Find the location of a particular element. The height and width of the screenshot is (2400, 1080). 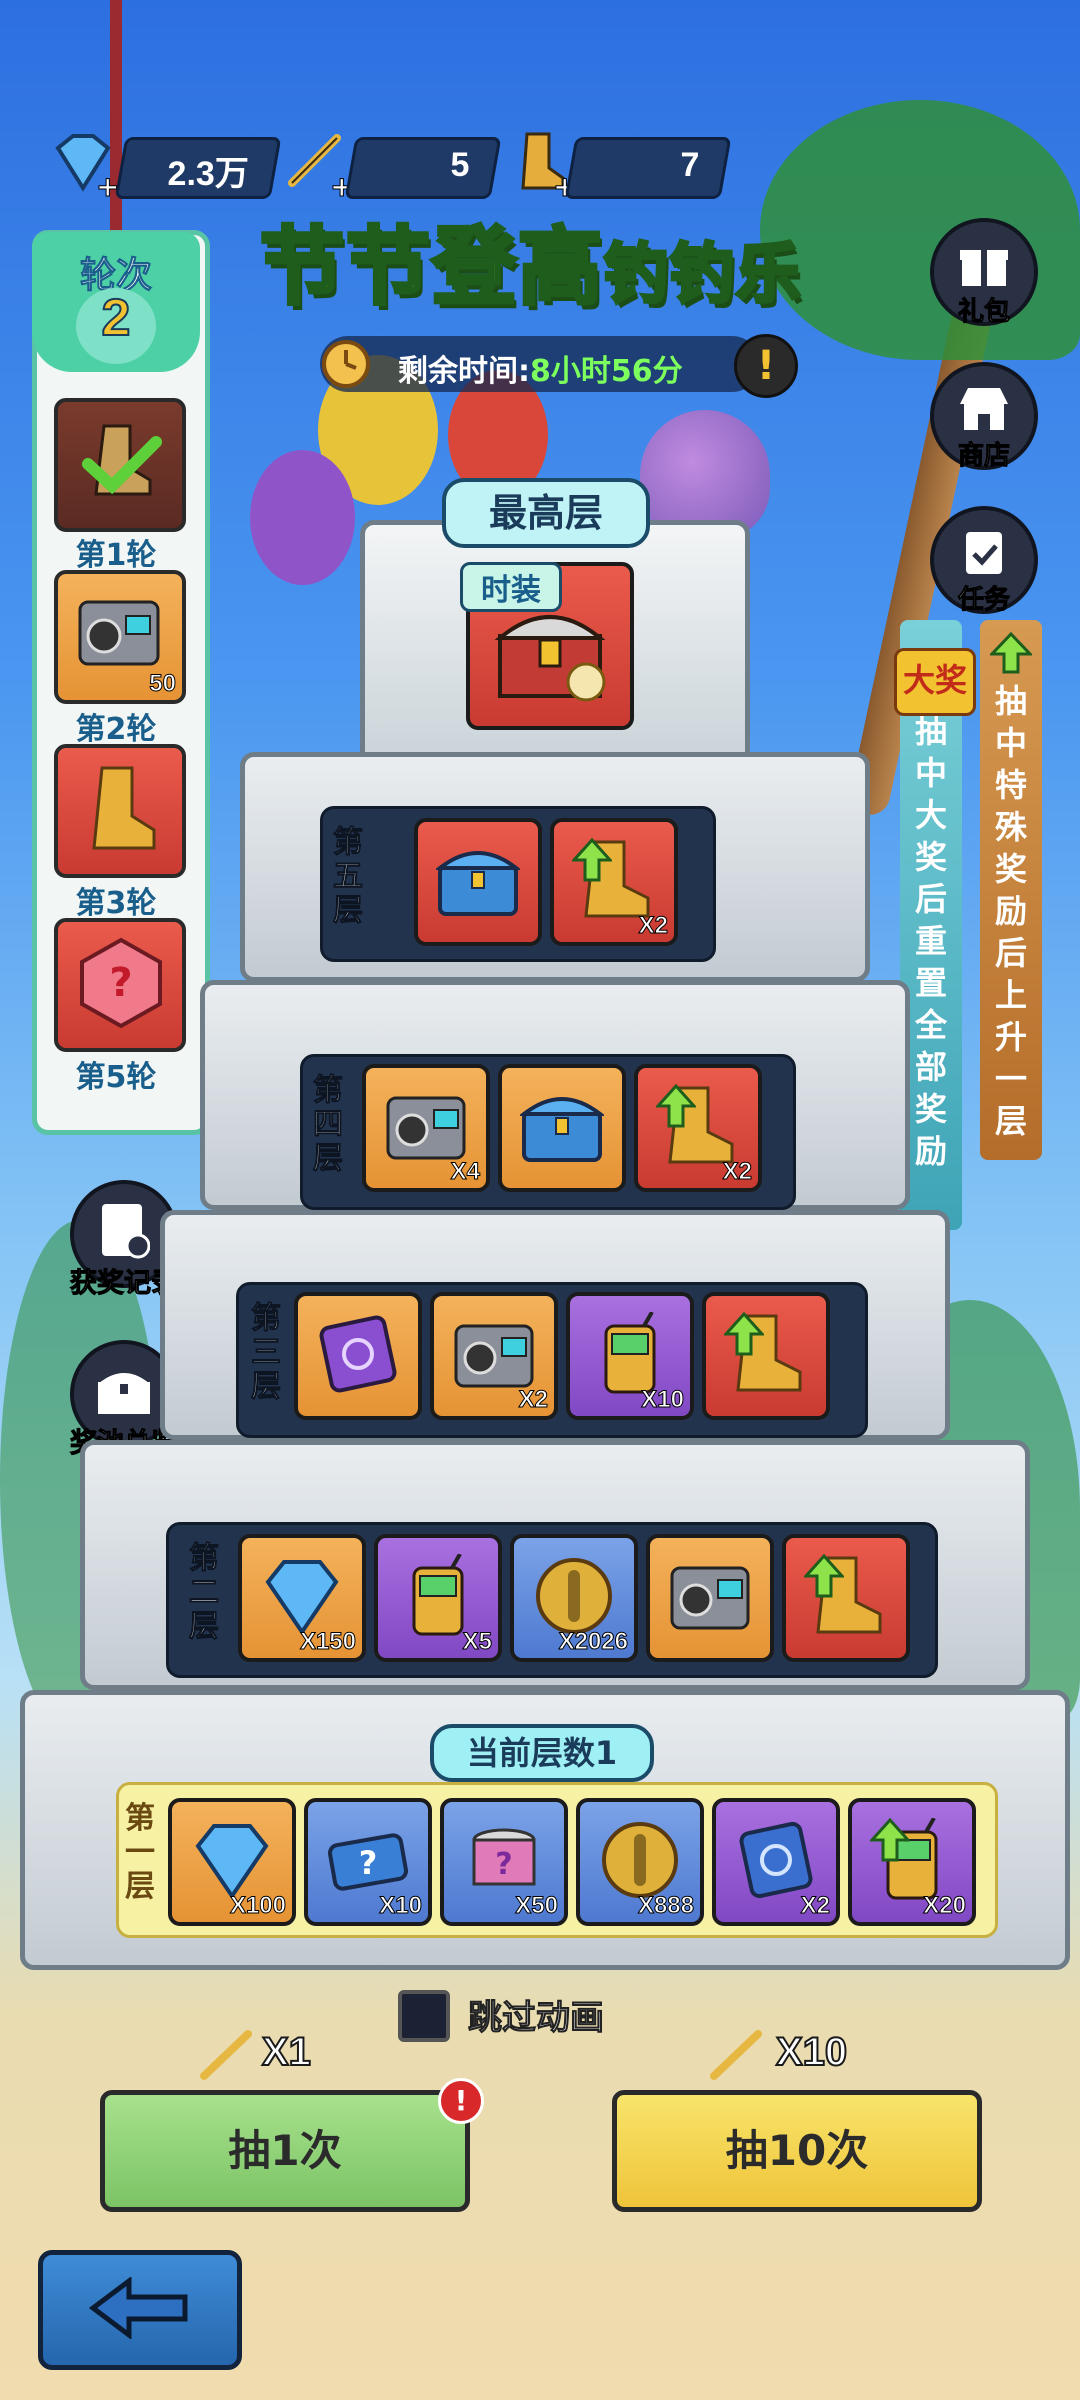

floor-5-label: 第五层 is located at coordinates (348, 876).